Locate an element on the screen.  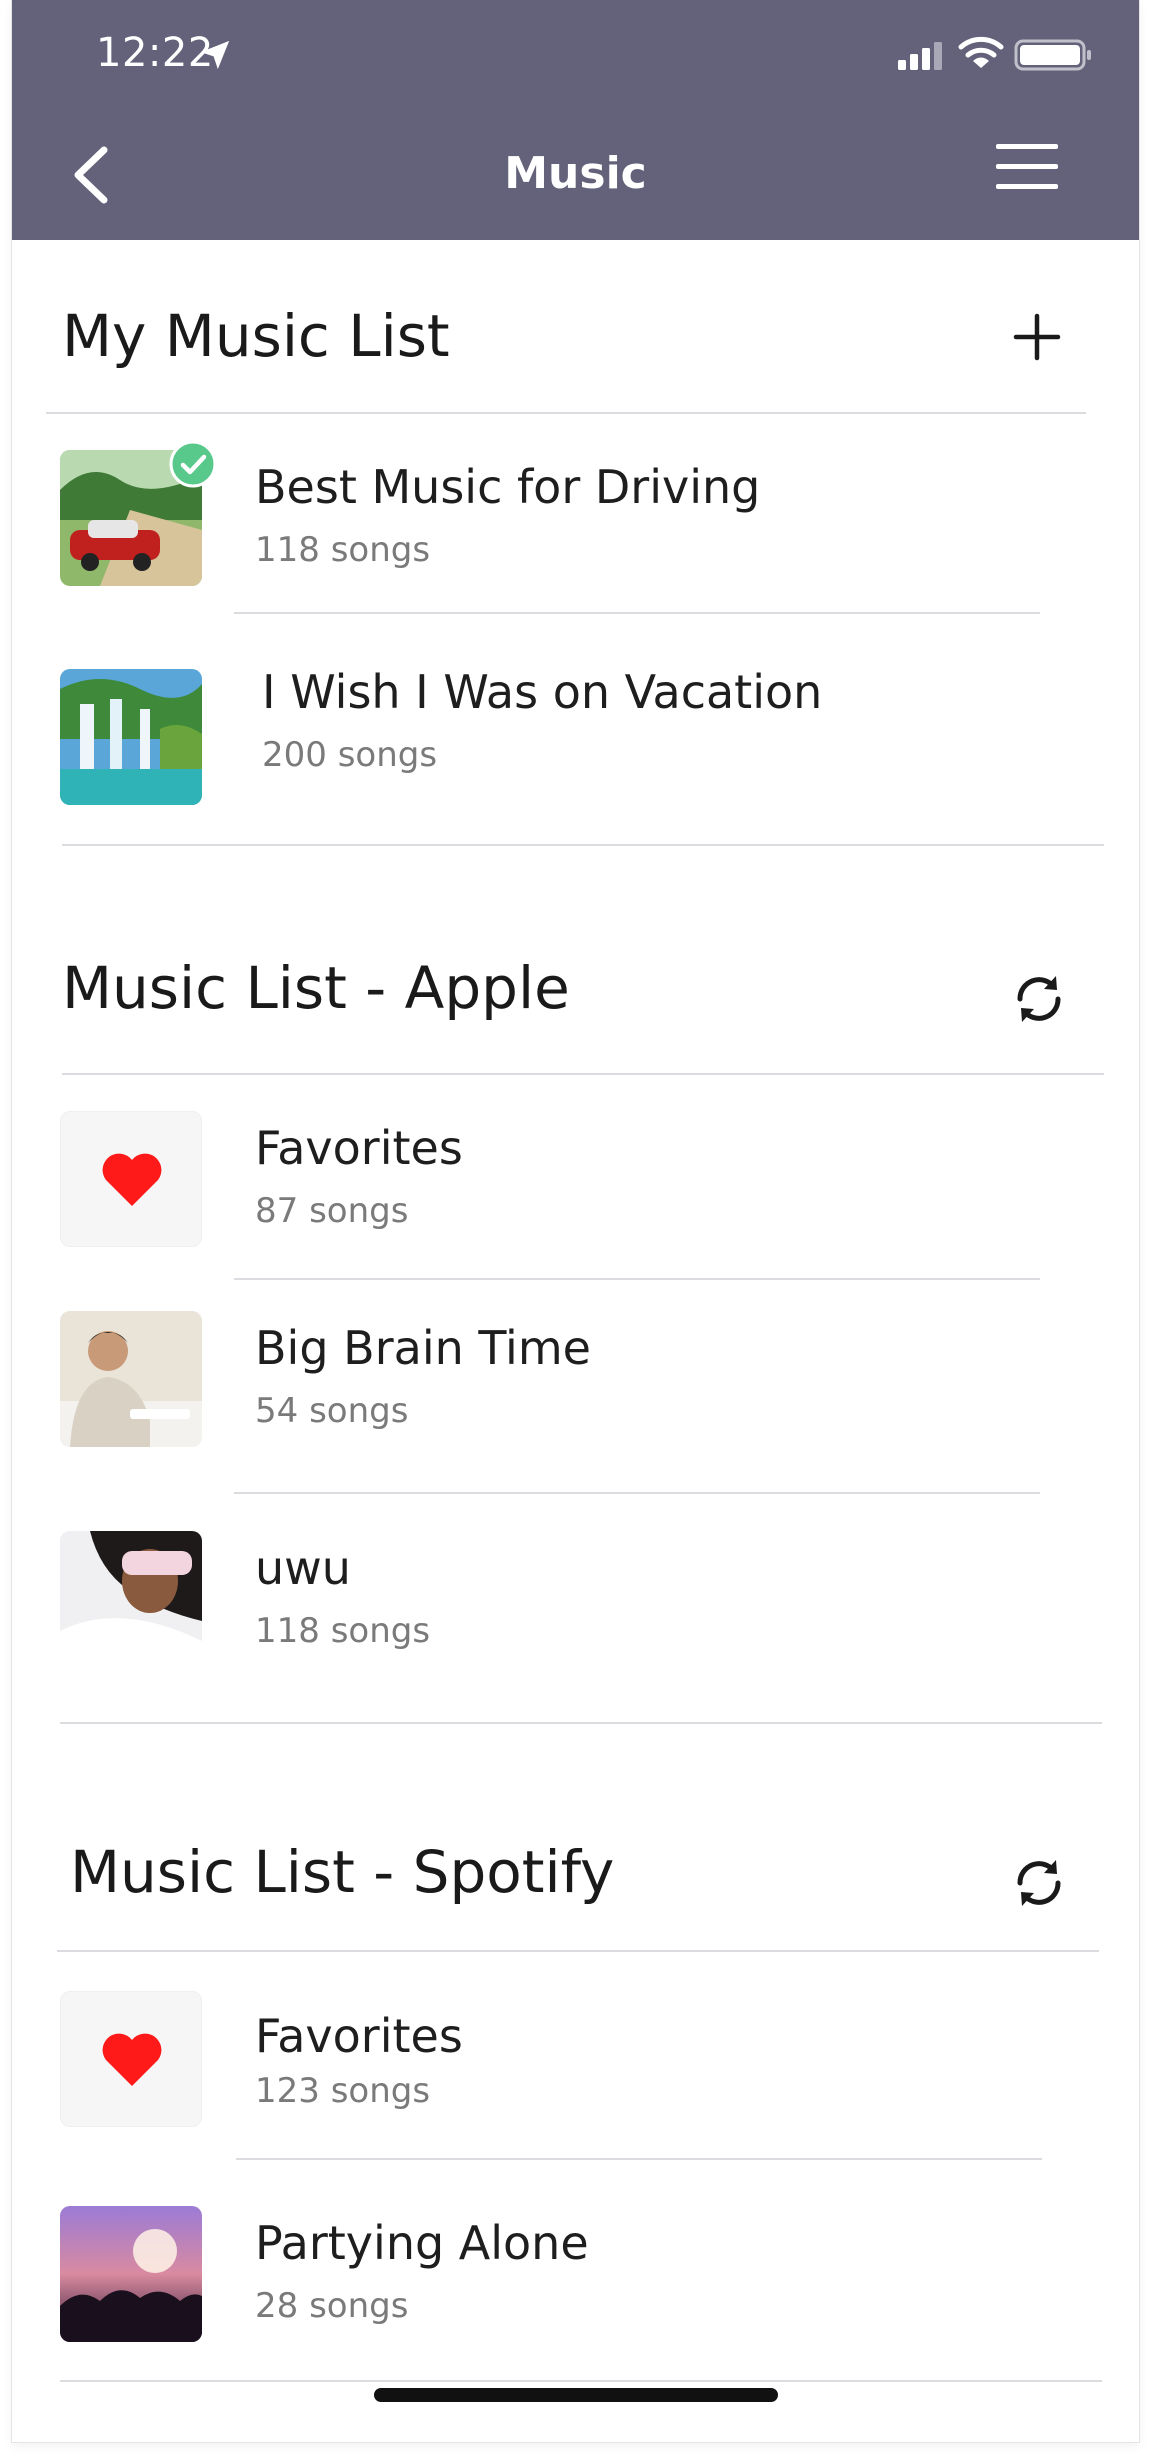
list-item-spotify-favorites: Favorites 123 songs is located at coordinates (575, 2070).